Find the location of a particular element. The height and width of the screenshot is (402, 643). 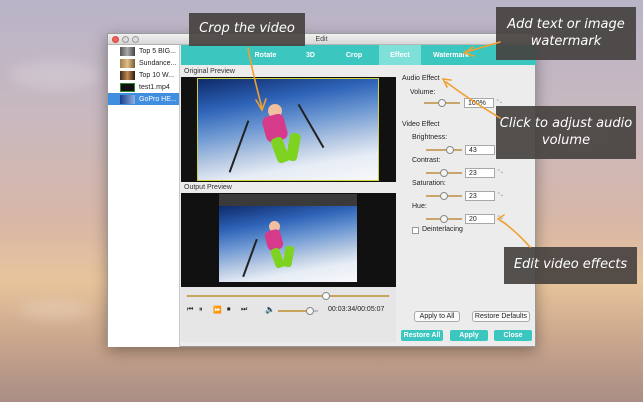

original-preview-label: Original Preview is located at coordinates (209, 71).